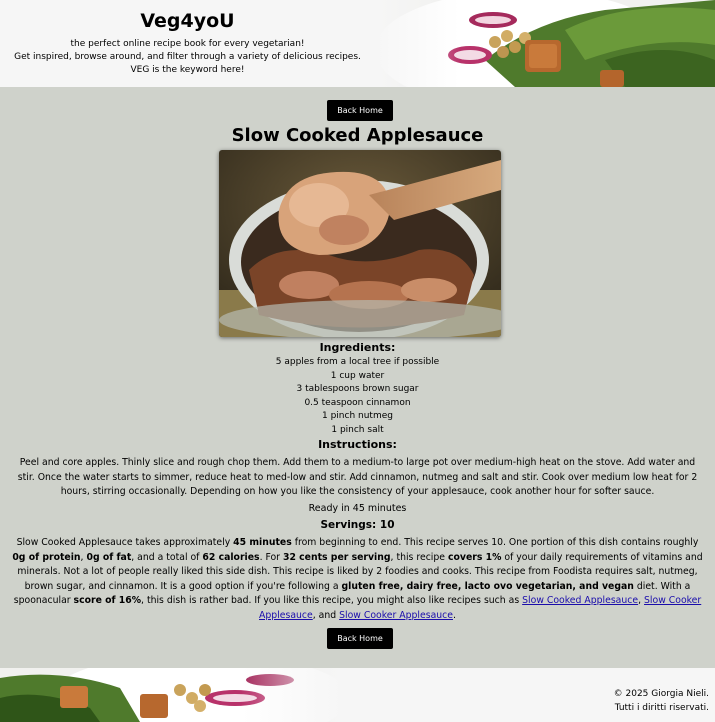 The width and height of the screenshot is (715, 722). What do you see at coordinates (231, 557) in the screenshot?
I see `summary-highlight: 62 calories` at bounding box center [231, 557].